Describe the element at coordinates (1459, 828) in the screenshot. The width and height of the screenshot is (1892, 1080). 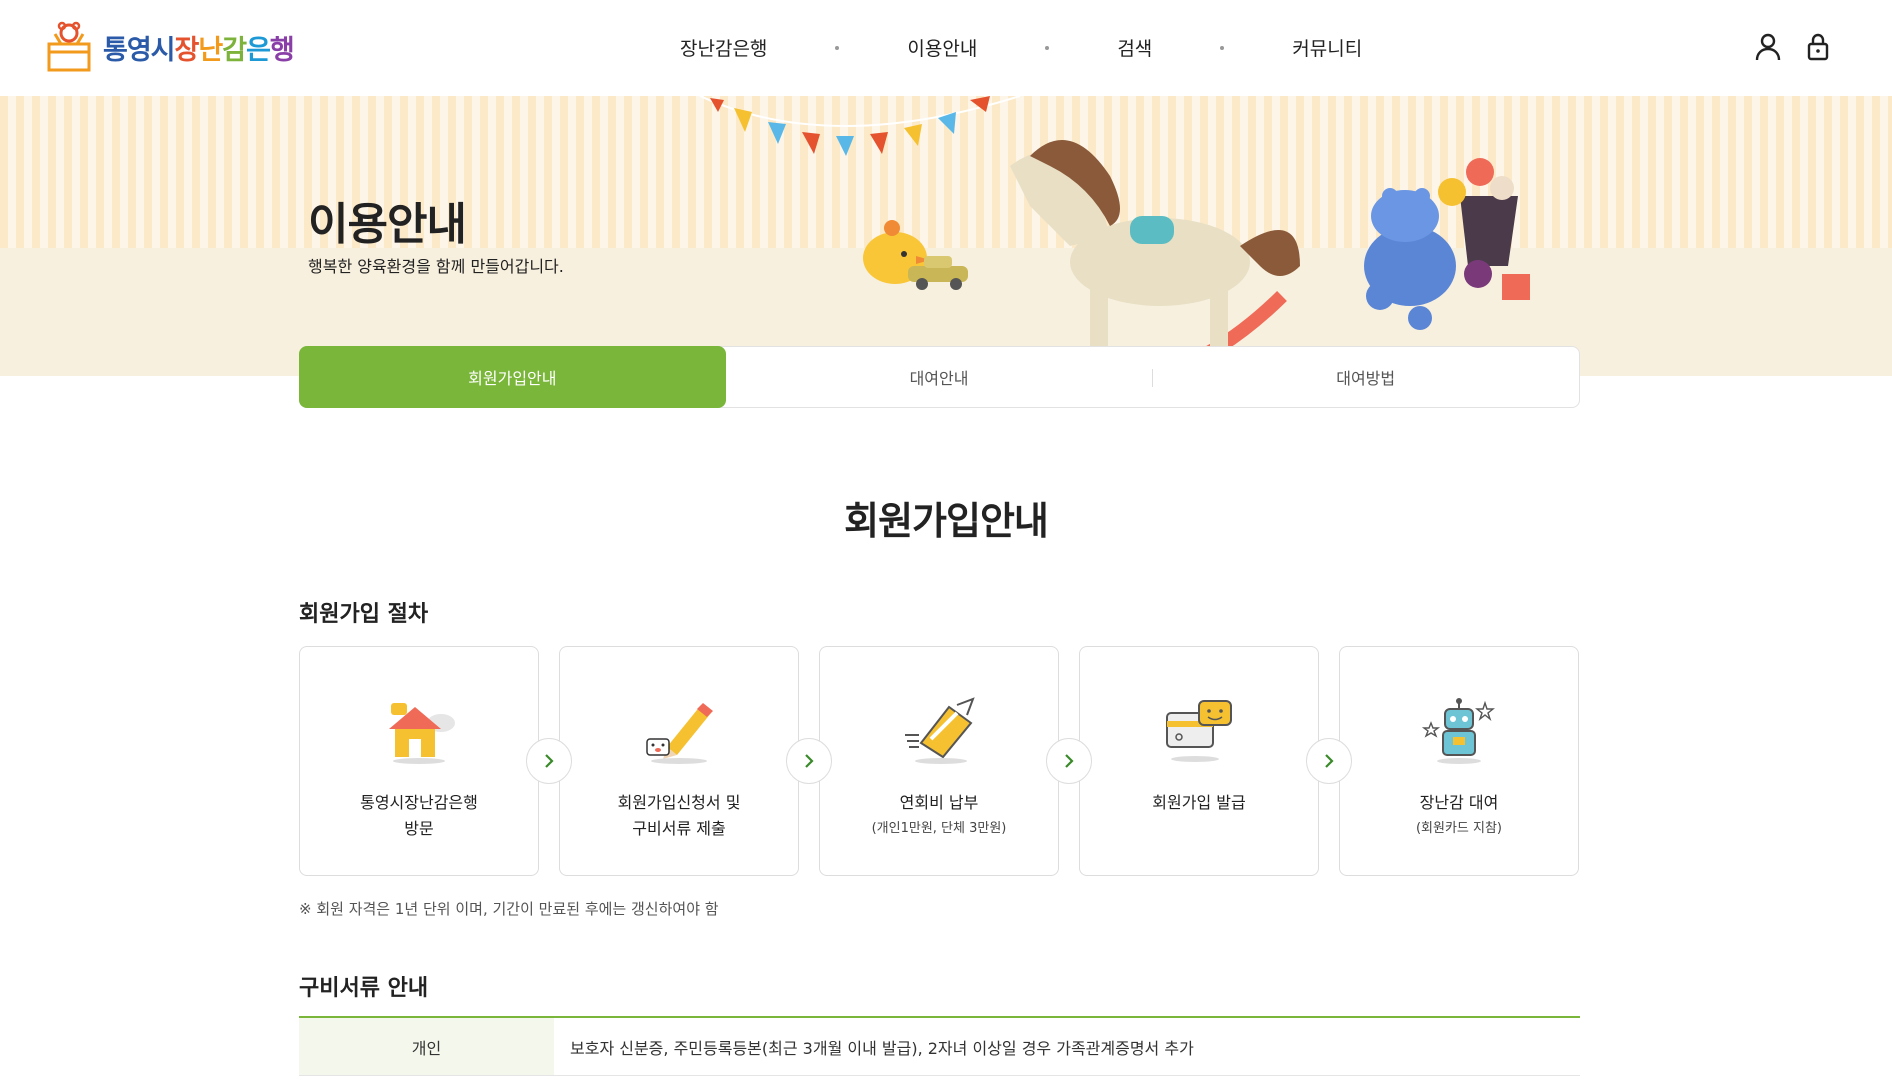
I see `step-sublabel: (회원카드 지참)` at that location.